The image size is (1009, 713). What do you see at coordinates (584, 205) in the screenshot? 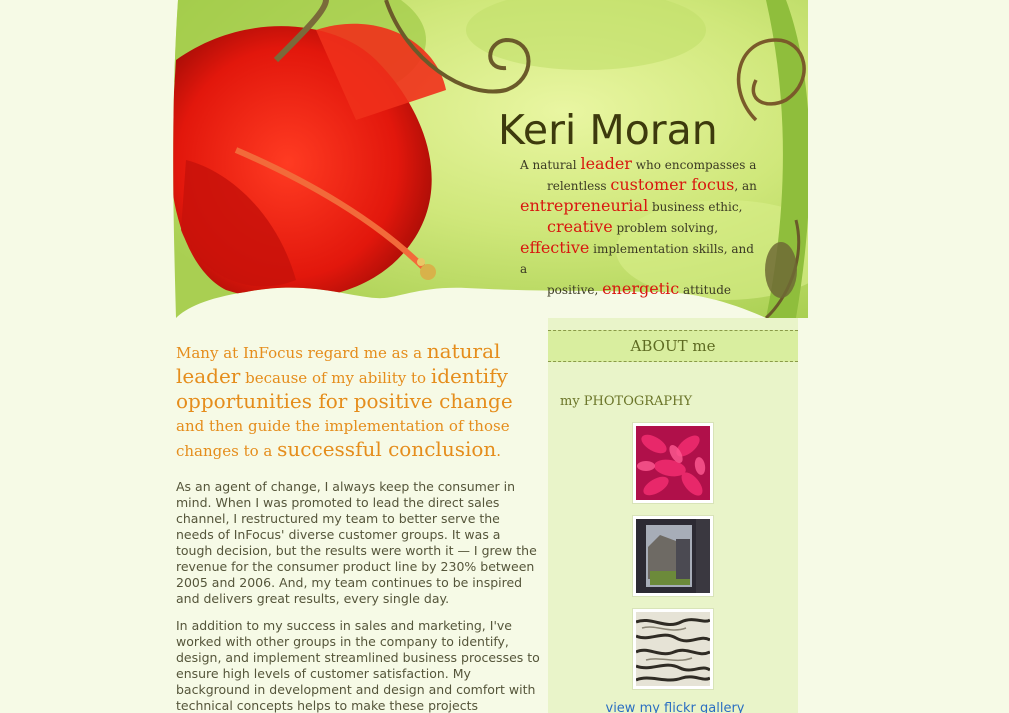
I see `tagline-highlight: entrepreneurial` at bounding box center [584, 205].